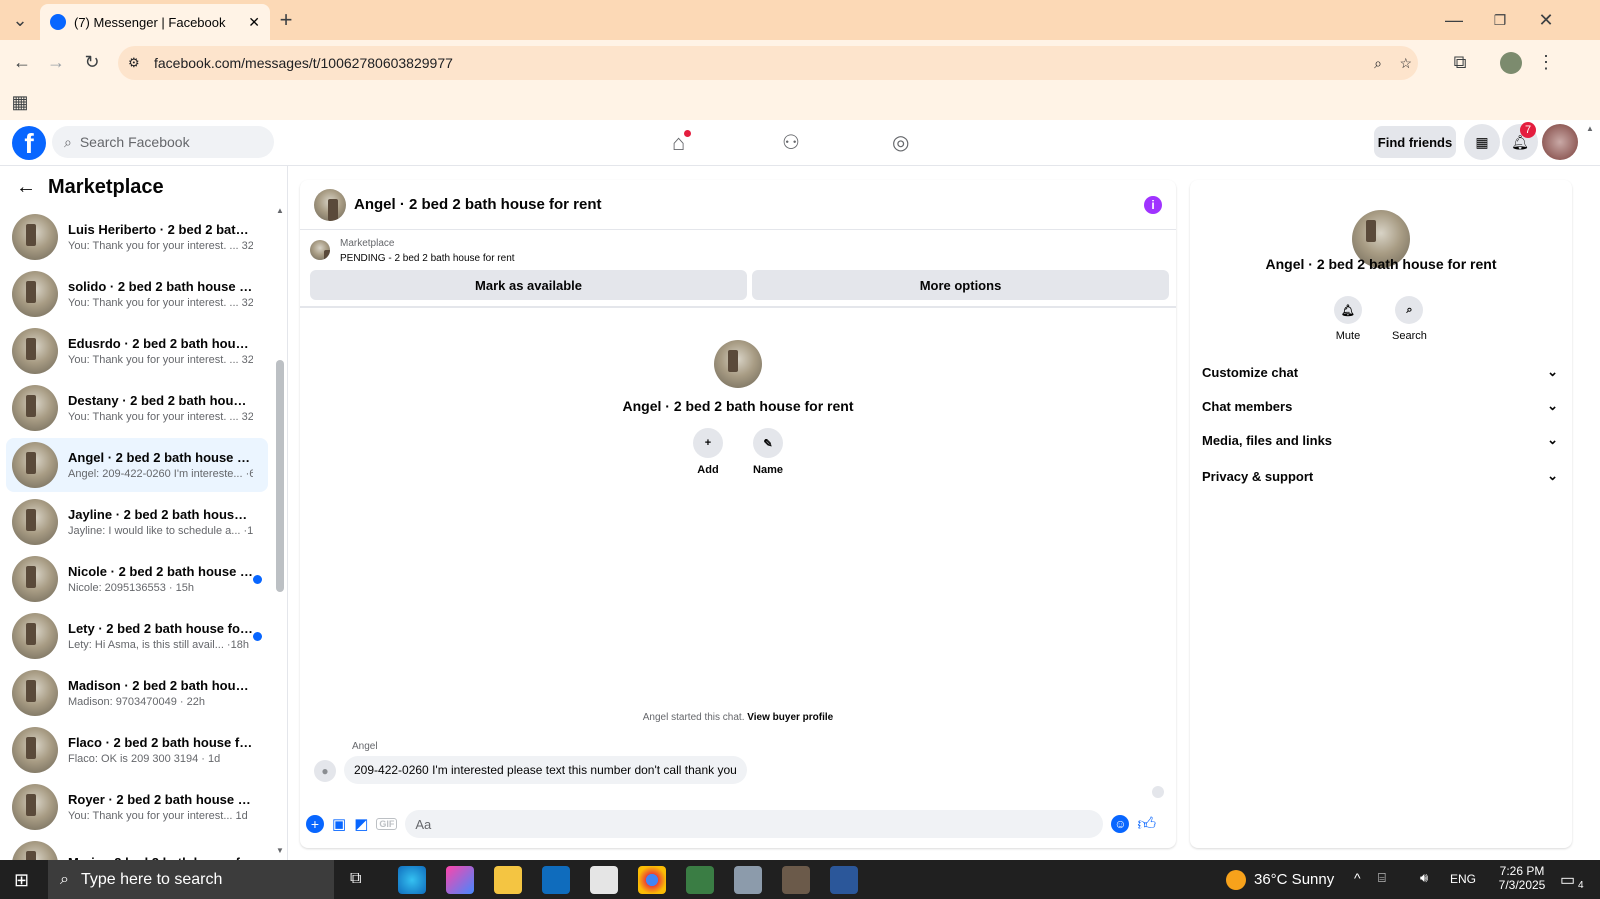  Describe the element at coordinates (330, 204) in the screenshot. I see `chat-avatar` at that location.